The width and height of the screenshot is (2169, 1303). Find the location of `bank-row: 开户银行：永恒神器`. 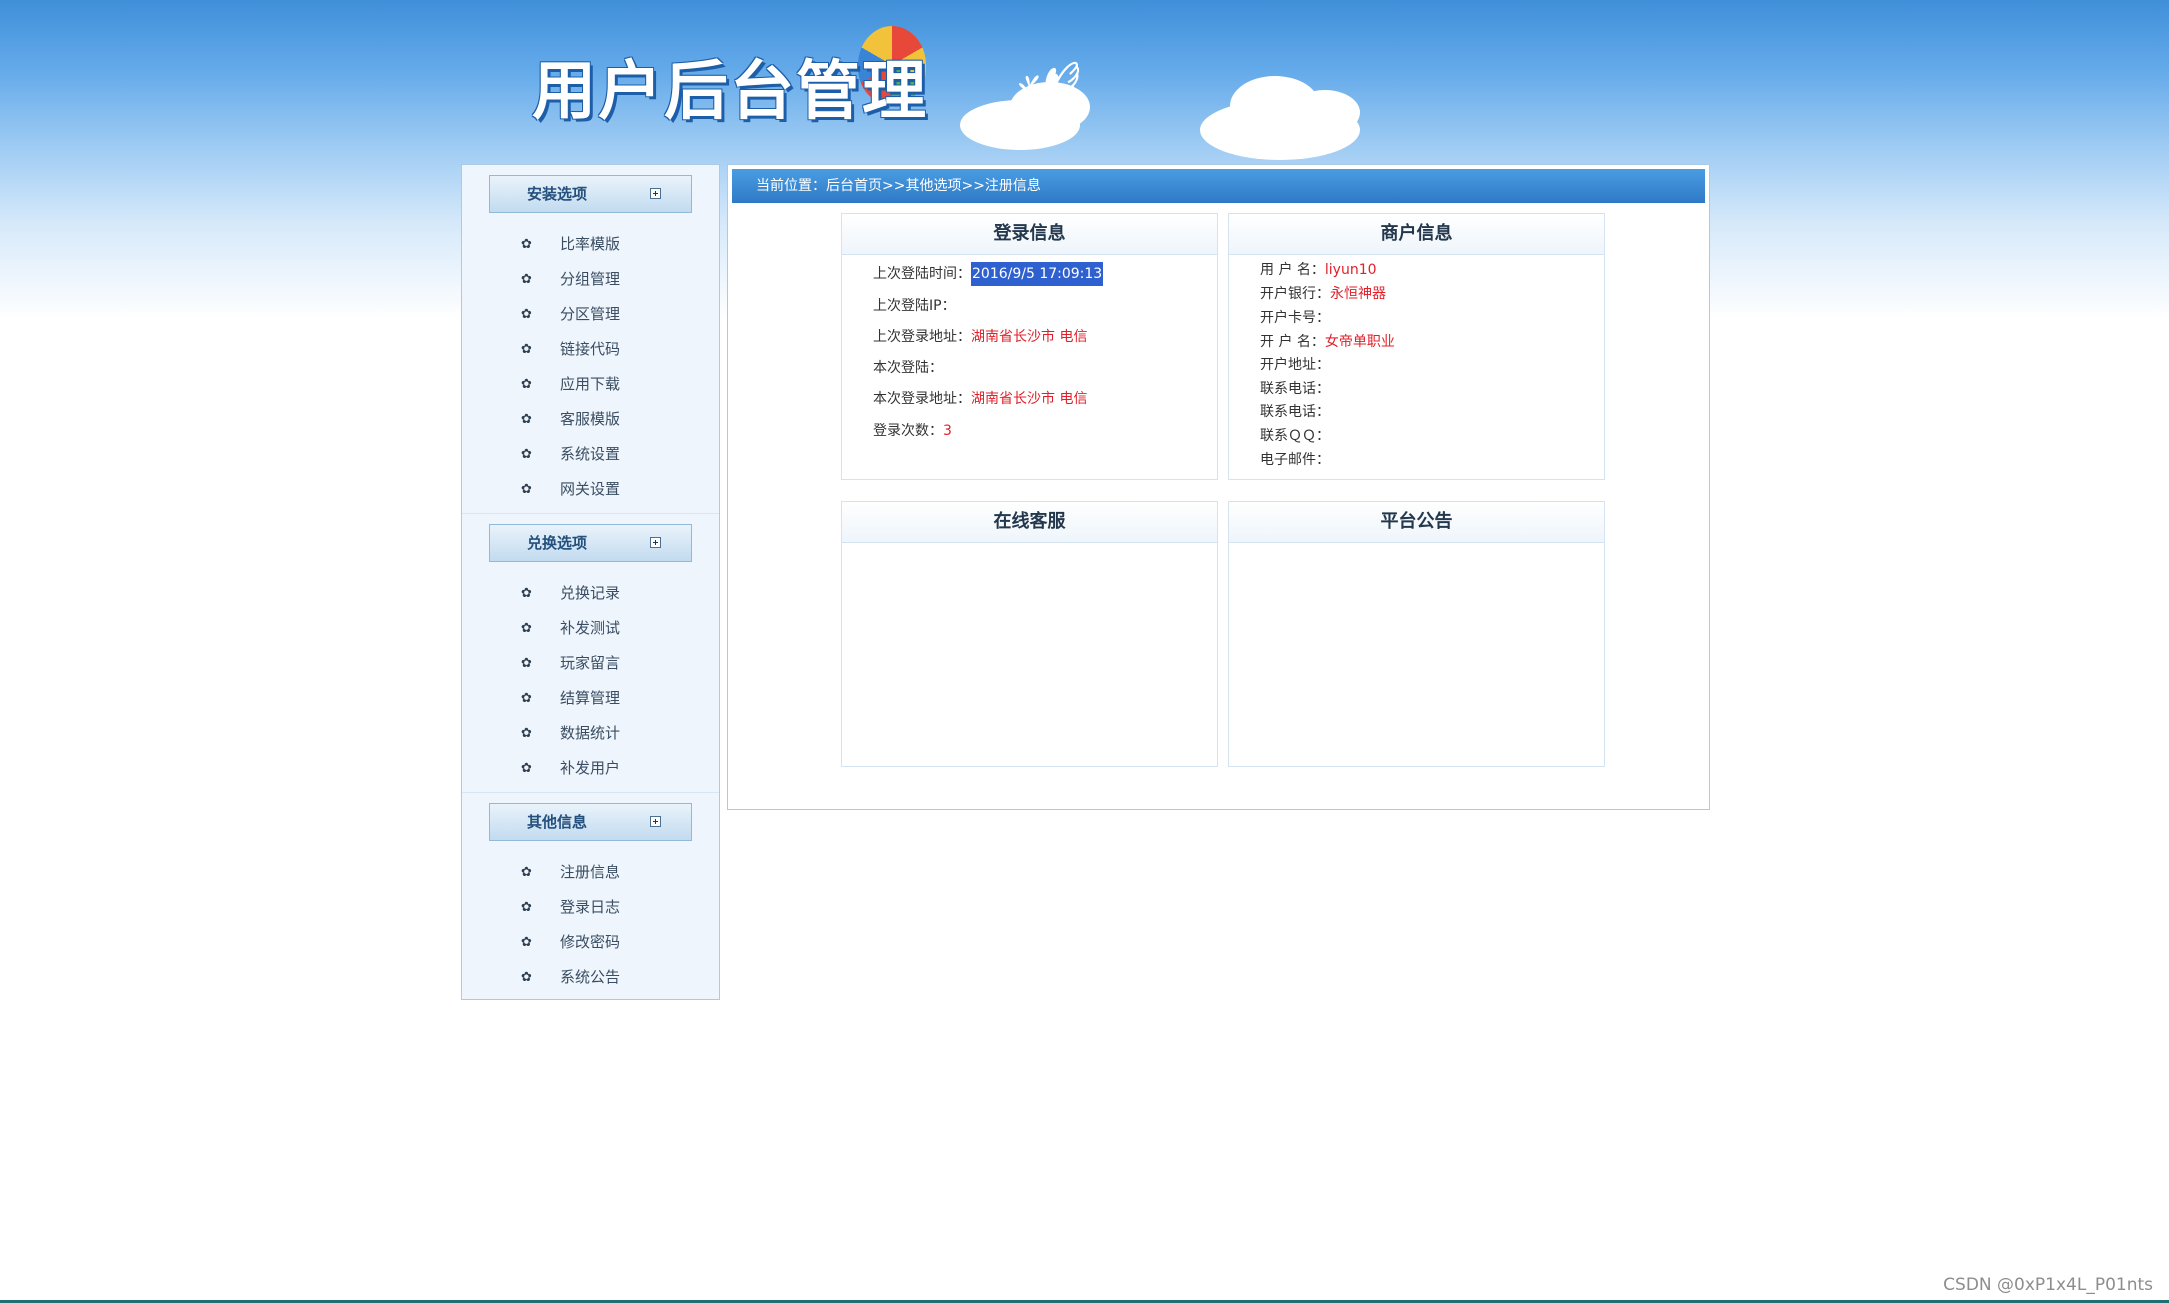

bank-row: 开户银行：永恒神器 is located at coordinates (1323, 293).